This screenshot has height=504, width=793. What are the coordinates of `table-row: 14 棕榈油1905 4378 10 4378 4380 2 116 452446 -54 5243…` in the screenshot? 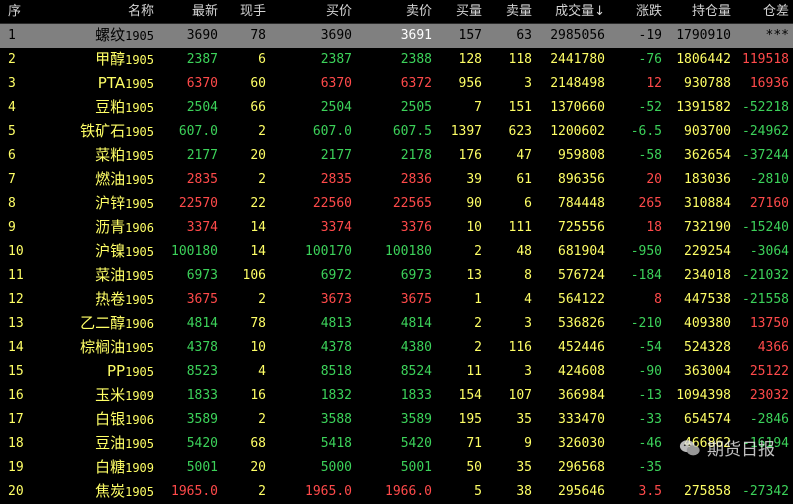 It's located at (396, 348).